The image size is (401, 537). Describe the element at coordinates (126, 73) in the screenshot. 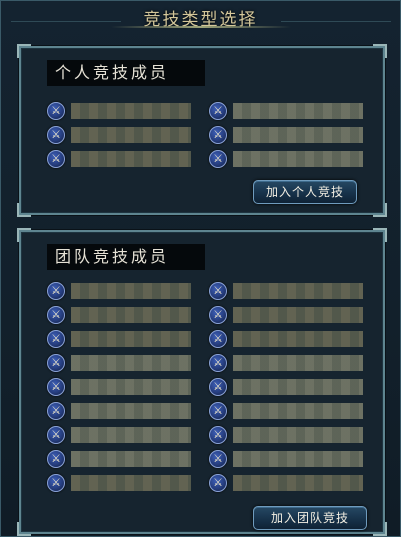

I see `individual-members-label: 个人竞技成员` at that location.